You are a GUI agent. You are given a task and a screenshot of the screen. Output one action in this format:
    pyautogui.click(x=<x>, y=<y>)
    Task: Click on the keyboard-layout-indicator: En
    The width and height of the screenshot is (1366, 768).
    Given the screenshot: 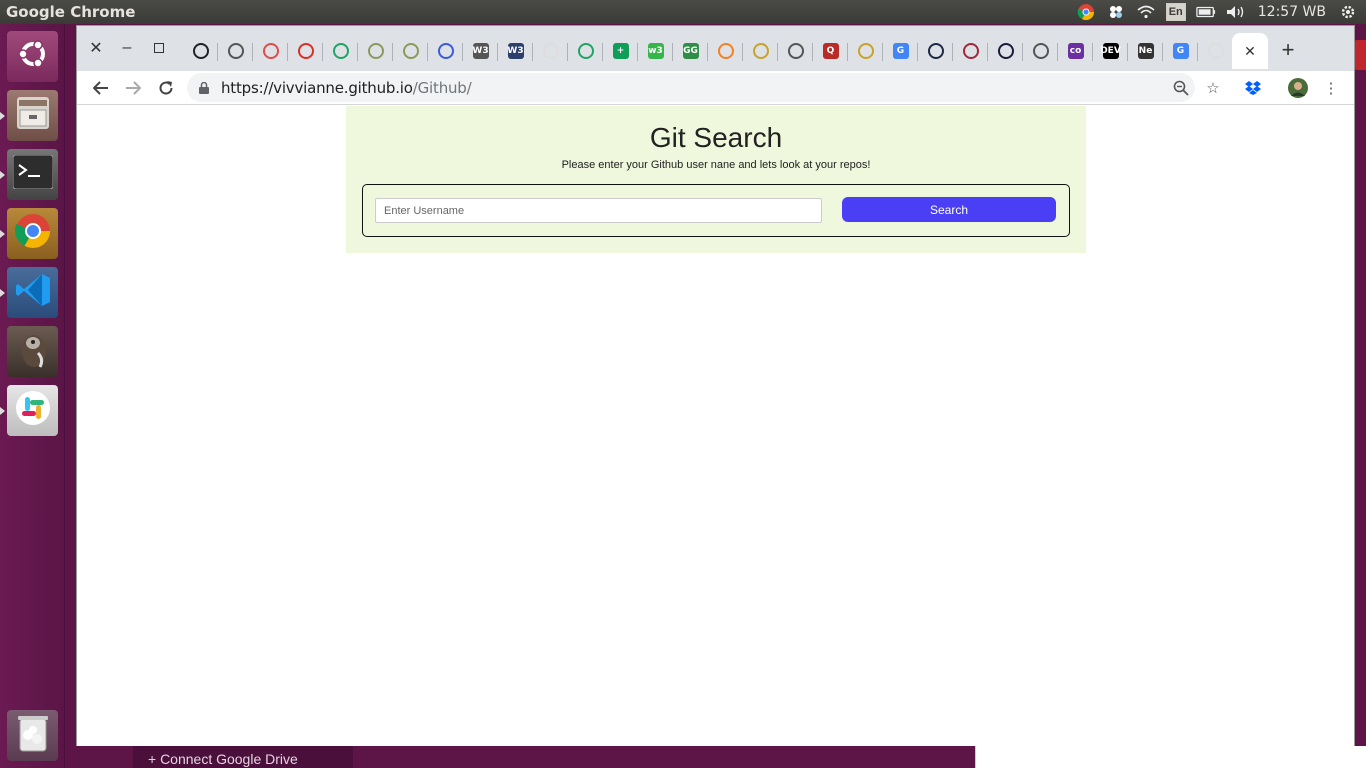 What is the action you would take?
    pyautogui.click(x=1175, y=12)
    